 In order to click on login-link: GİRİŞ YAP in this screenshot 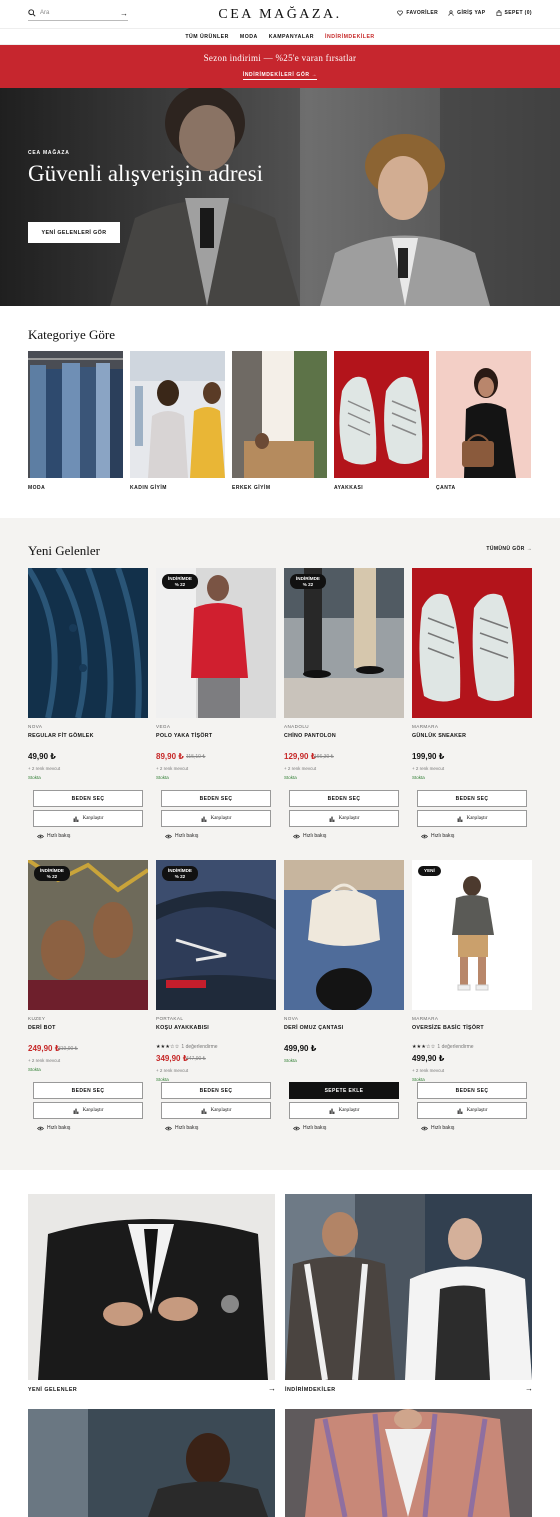, I will do `click(466, 13)`.